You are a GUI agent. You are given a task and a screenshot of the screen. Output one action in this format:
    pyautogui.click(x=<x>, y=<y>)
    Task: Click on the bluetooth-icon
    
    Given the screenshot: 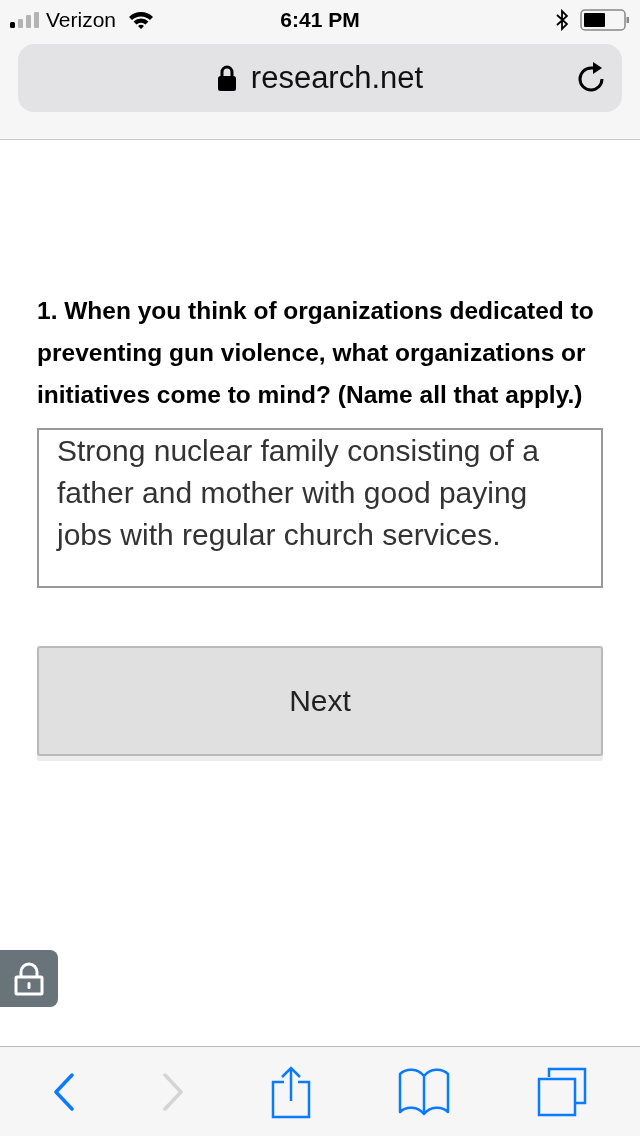 What is the action you would take?
    pyautogui.click(x=562, y=20)
    